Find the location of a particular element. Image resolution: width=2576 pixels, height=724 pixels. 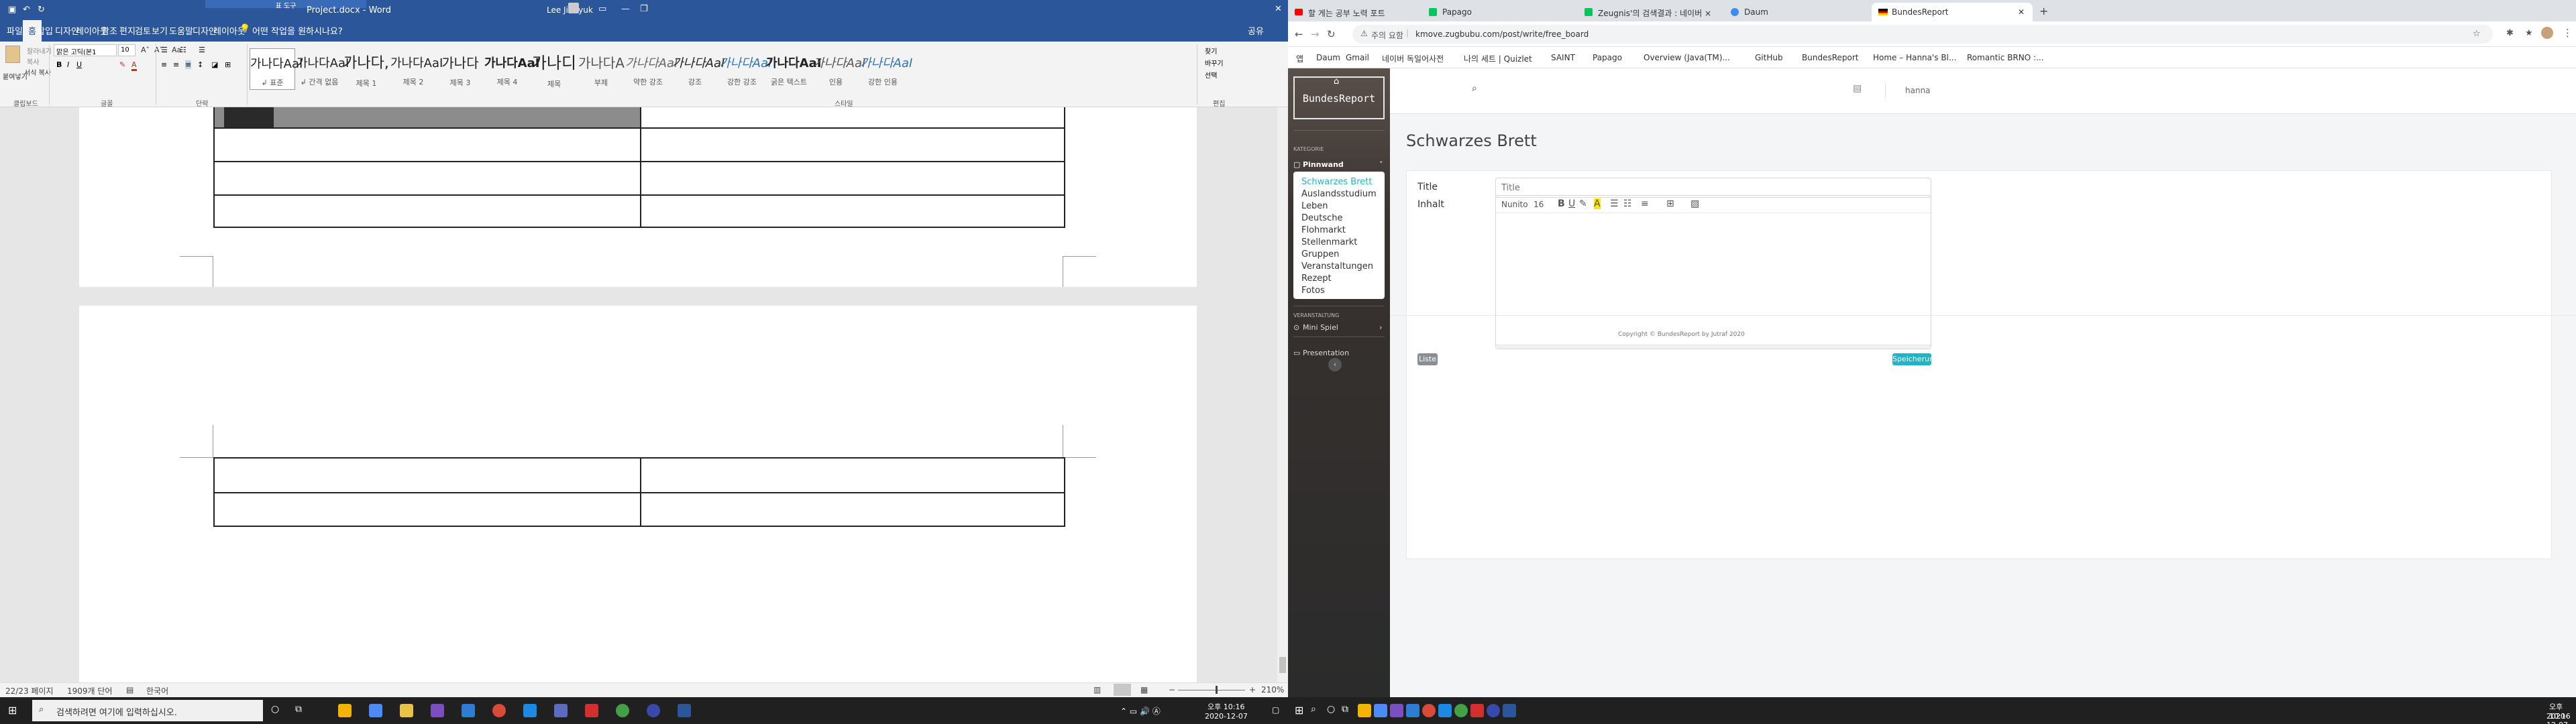

clock-time: 오후 10:16 is located at coordinates (1226, 707).